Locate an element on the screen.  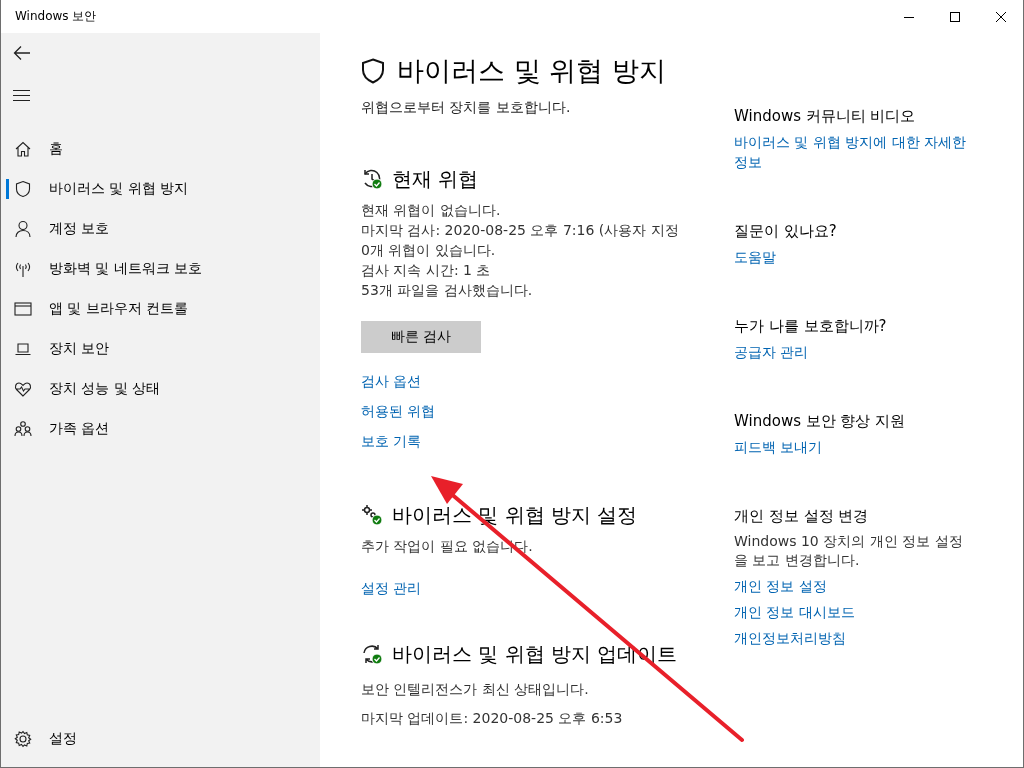
side-heading: Windows 보안 향상 지원 is located at coordinates (820, 421).